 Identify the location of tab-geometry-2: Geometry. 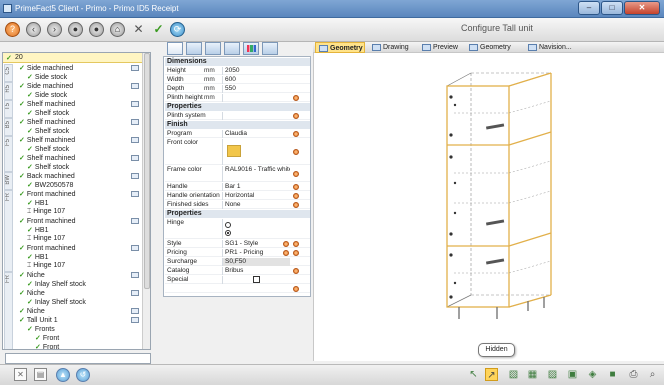
(493, 47).